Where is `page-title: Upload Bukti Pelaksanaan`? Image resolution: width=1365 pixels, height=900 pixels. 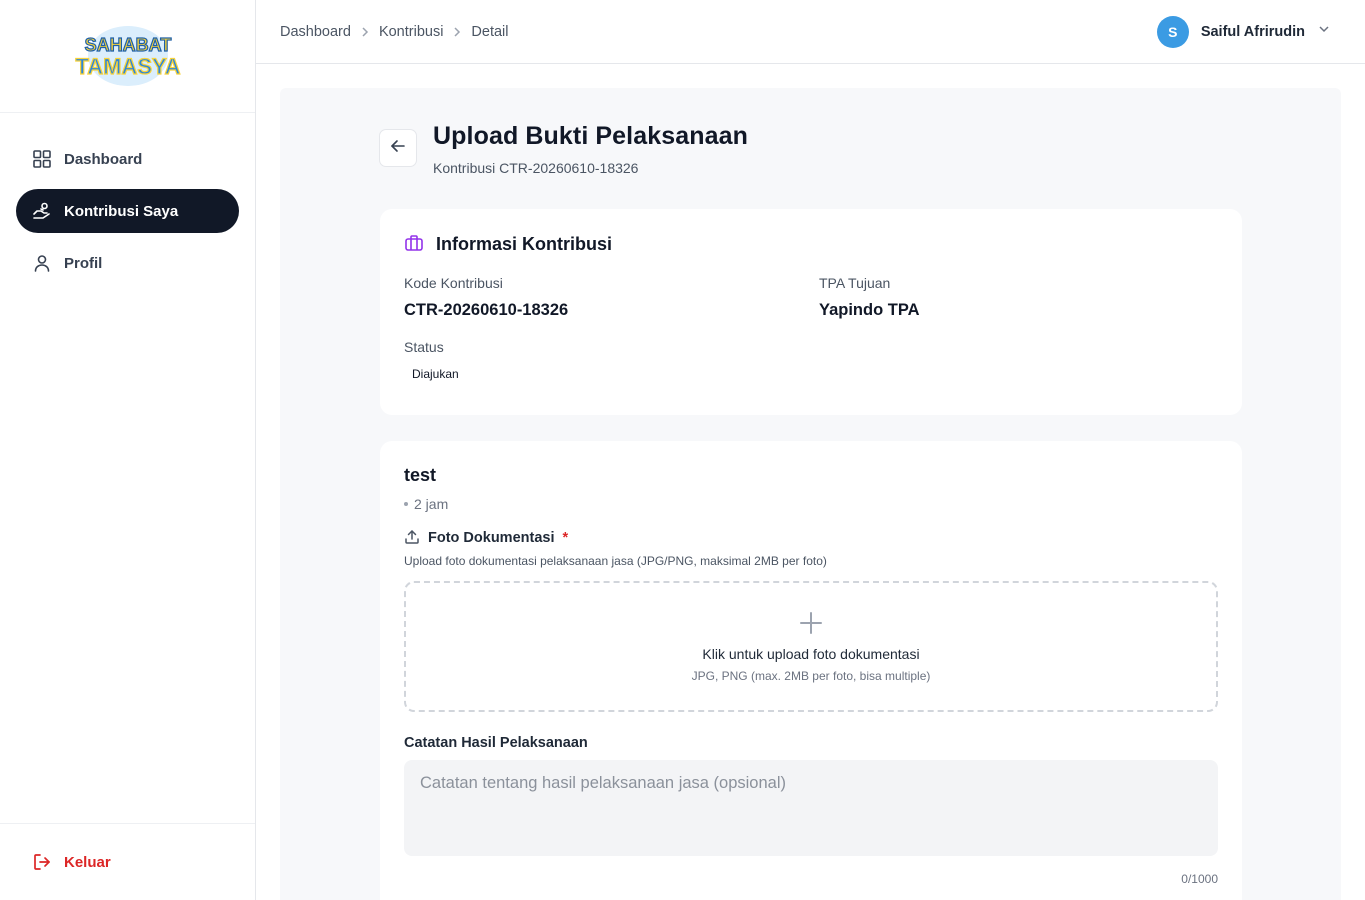 page-title: Upload Bukti Pelaksanaan is located at coordinates (590, 136).